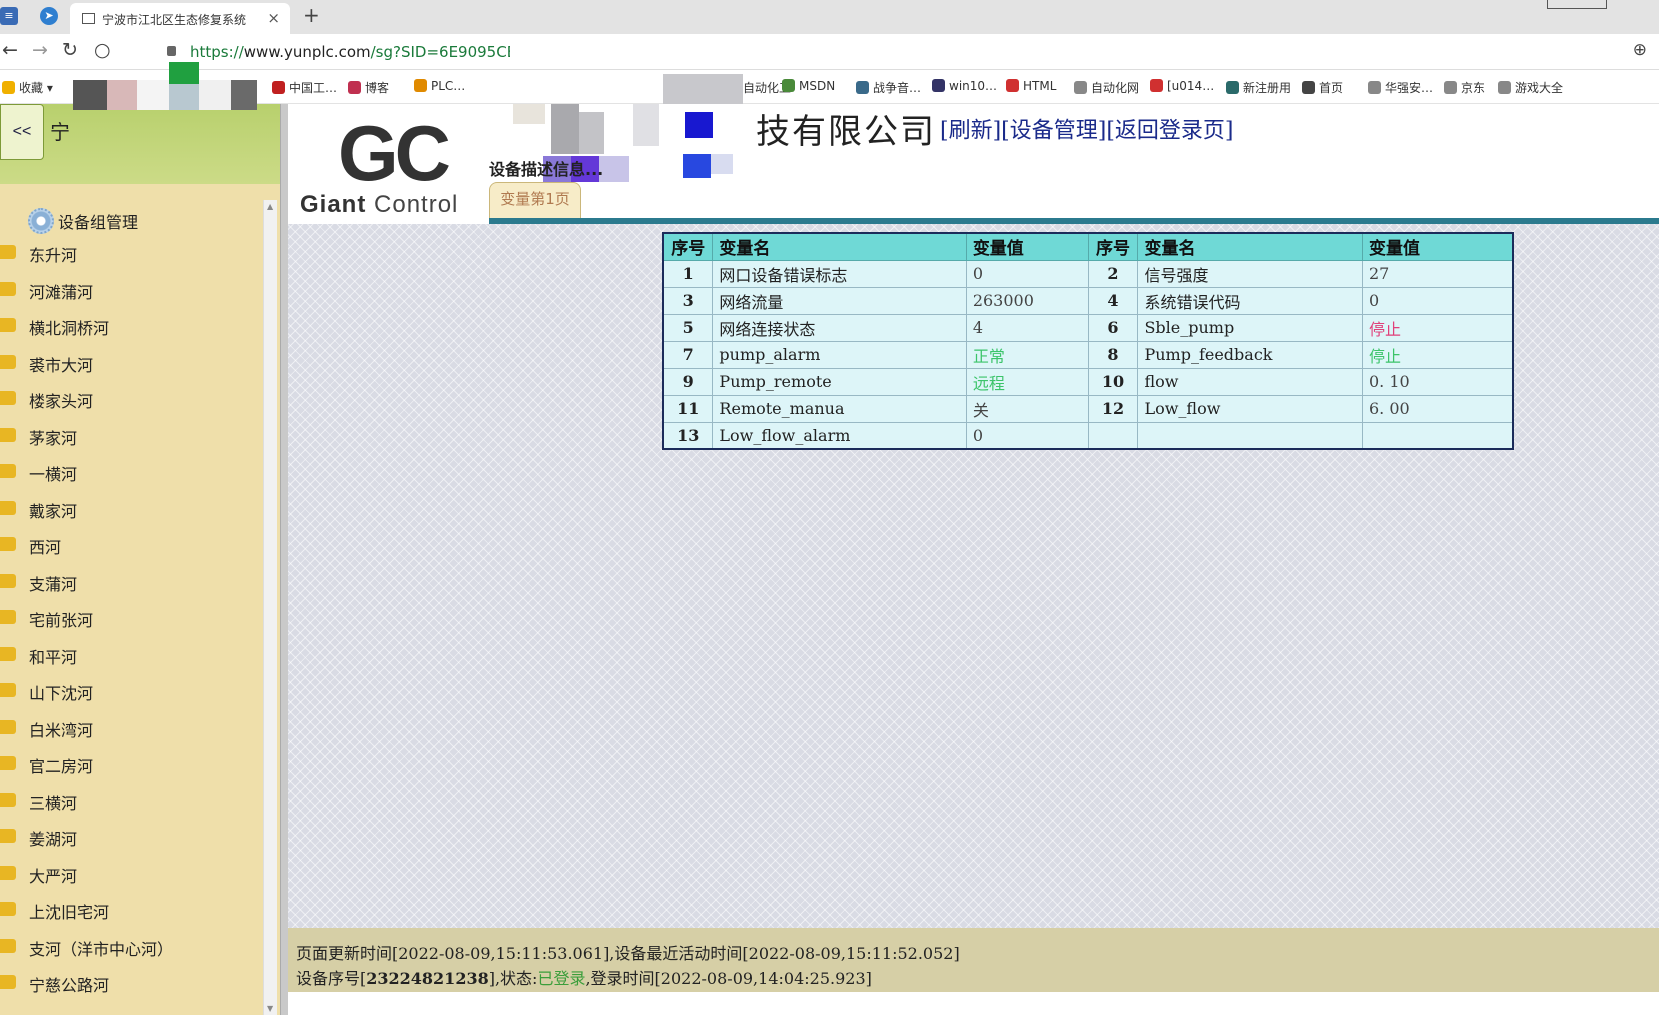 Image resolution: width=1659 pixels, height=1015 pixels. I want to click on tree-item: 官二房河, so click(131, 764).